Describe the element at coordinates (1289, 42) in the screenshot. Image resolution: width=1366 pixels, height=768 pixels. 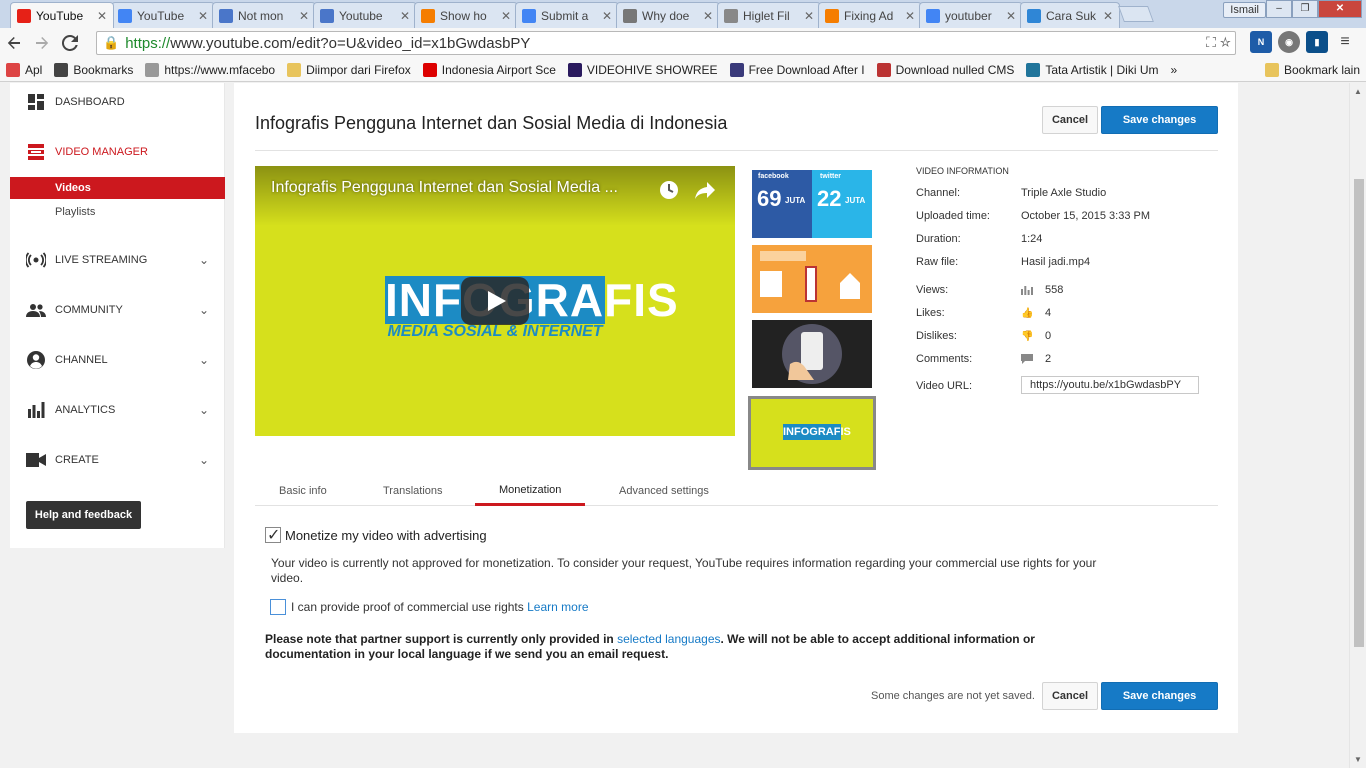
I see `extension-globe-icon: ◉` at that location.